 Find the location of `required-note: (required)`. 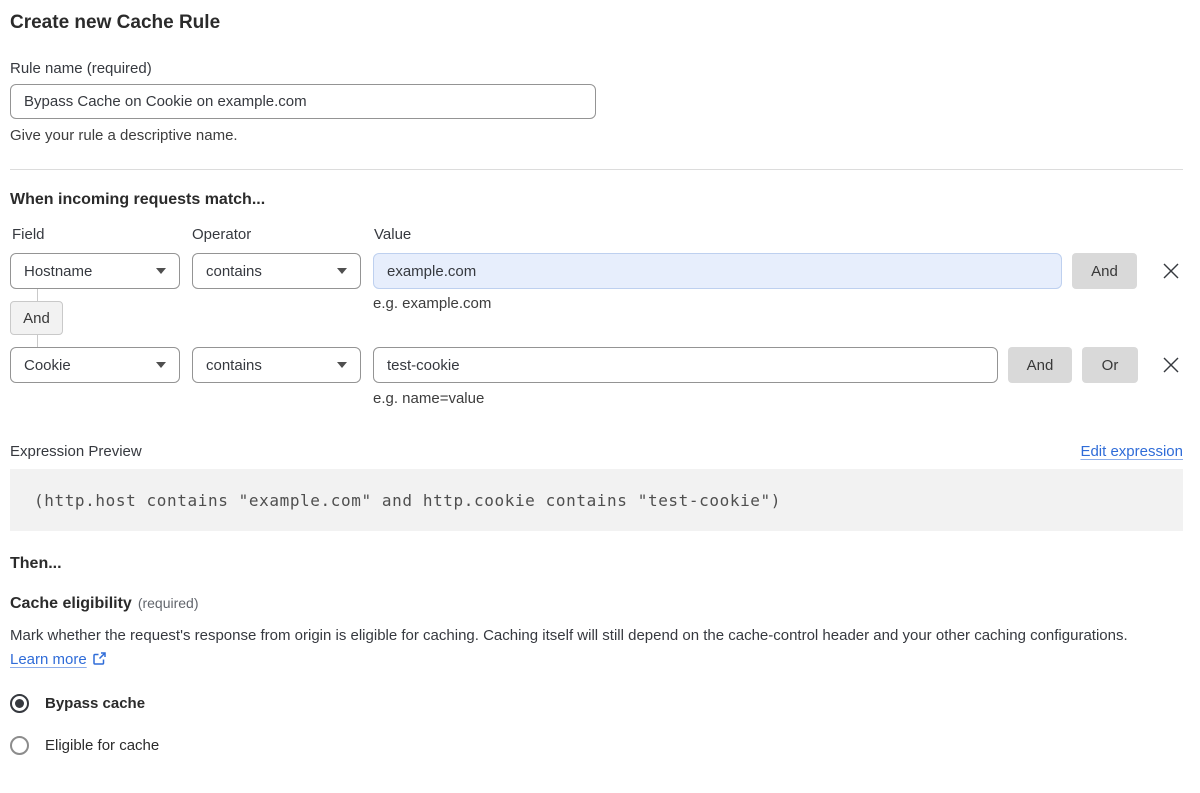

required-note: (required) is located at coordinates (168, 603).